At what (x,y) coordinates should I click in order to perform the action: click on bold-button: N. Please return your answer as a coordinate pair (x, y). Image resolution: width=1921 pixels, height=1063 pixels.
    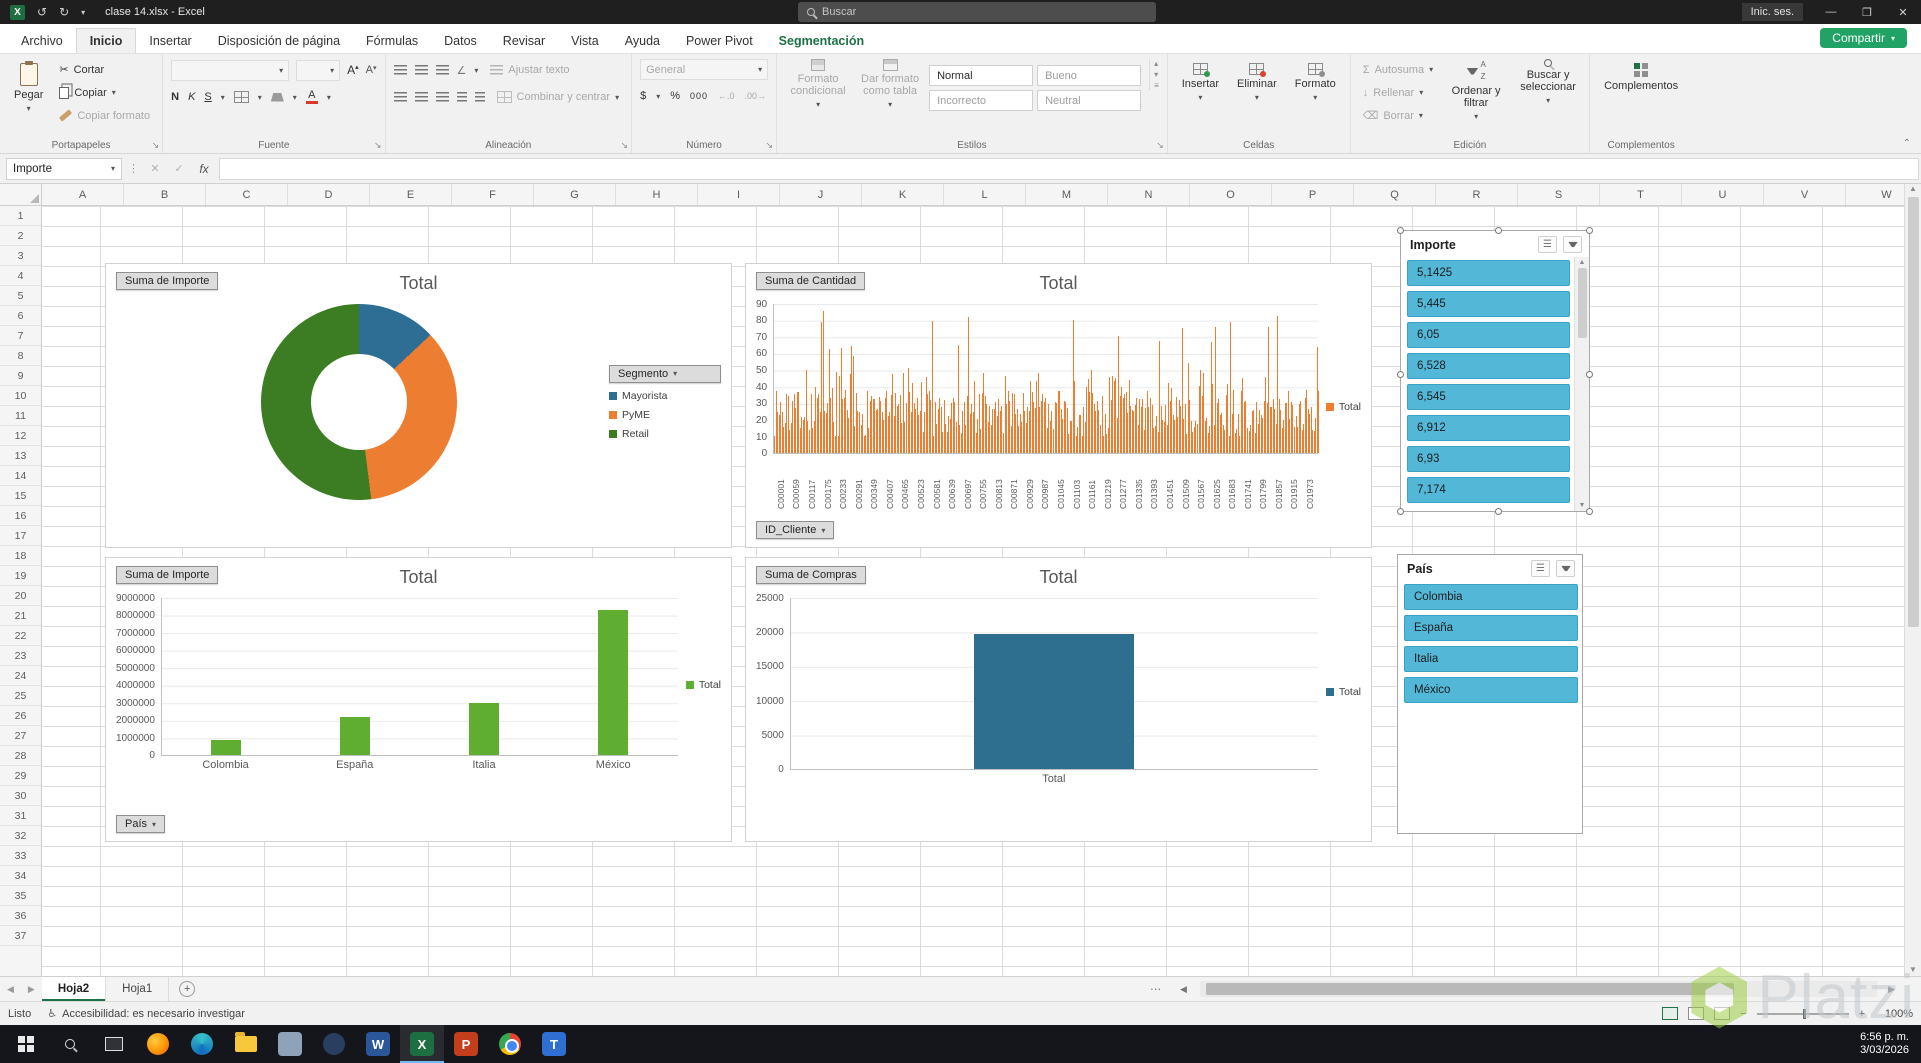
    Looking at the image, I should click on (175, 97).